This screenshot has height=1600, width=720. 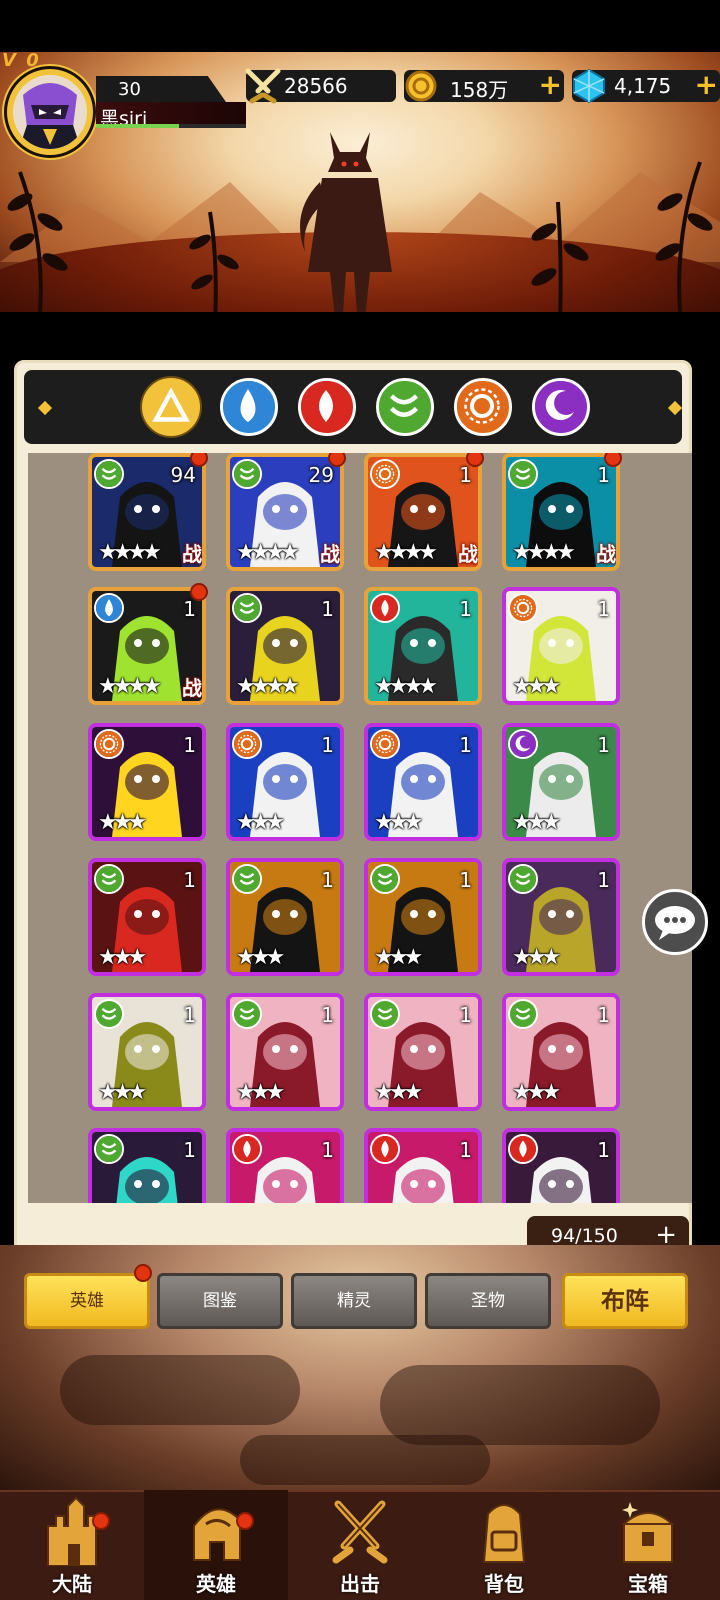 What do you see at coordinates (180, 1390) in the screenshot?
I see `rock-shadow` at bounding box center [180, 1390].